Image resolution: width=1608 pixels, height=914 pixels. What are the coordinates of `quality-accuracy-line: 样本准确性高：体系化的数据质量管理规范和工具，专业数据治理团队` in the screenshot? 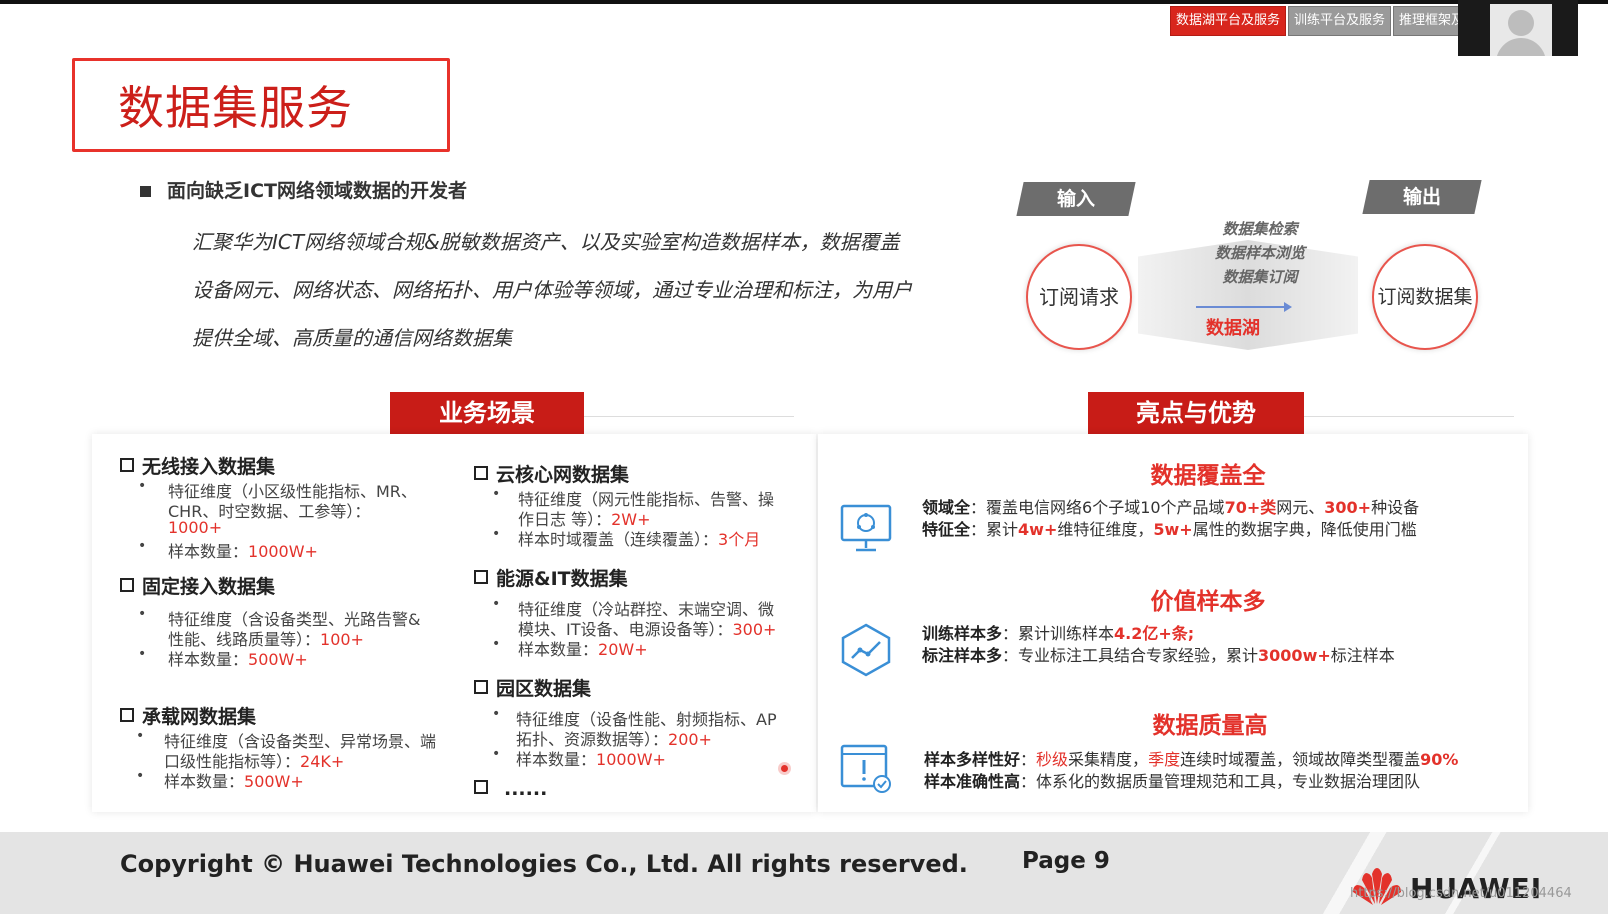 It's located at (1172, 781).